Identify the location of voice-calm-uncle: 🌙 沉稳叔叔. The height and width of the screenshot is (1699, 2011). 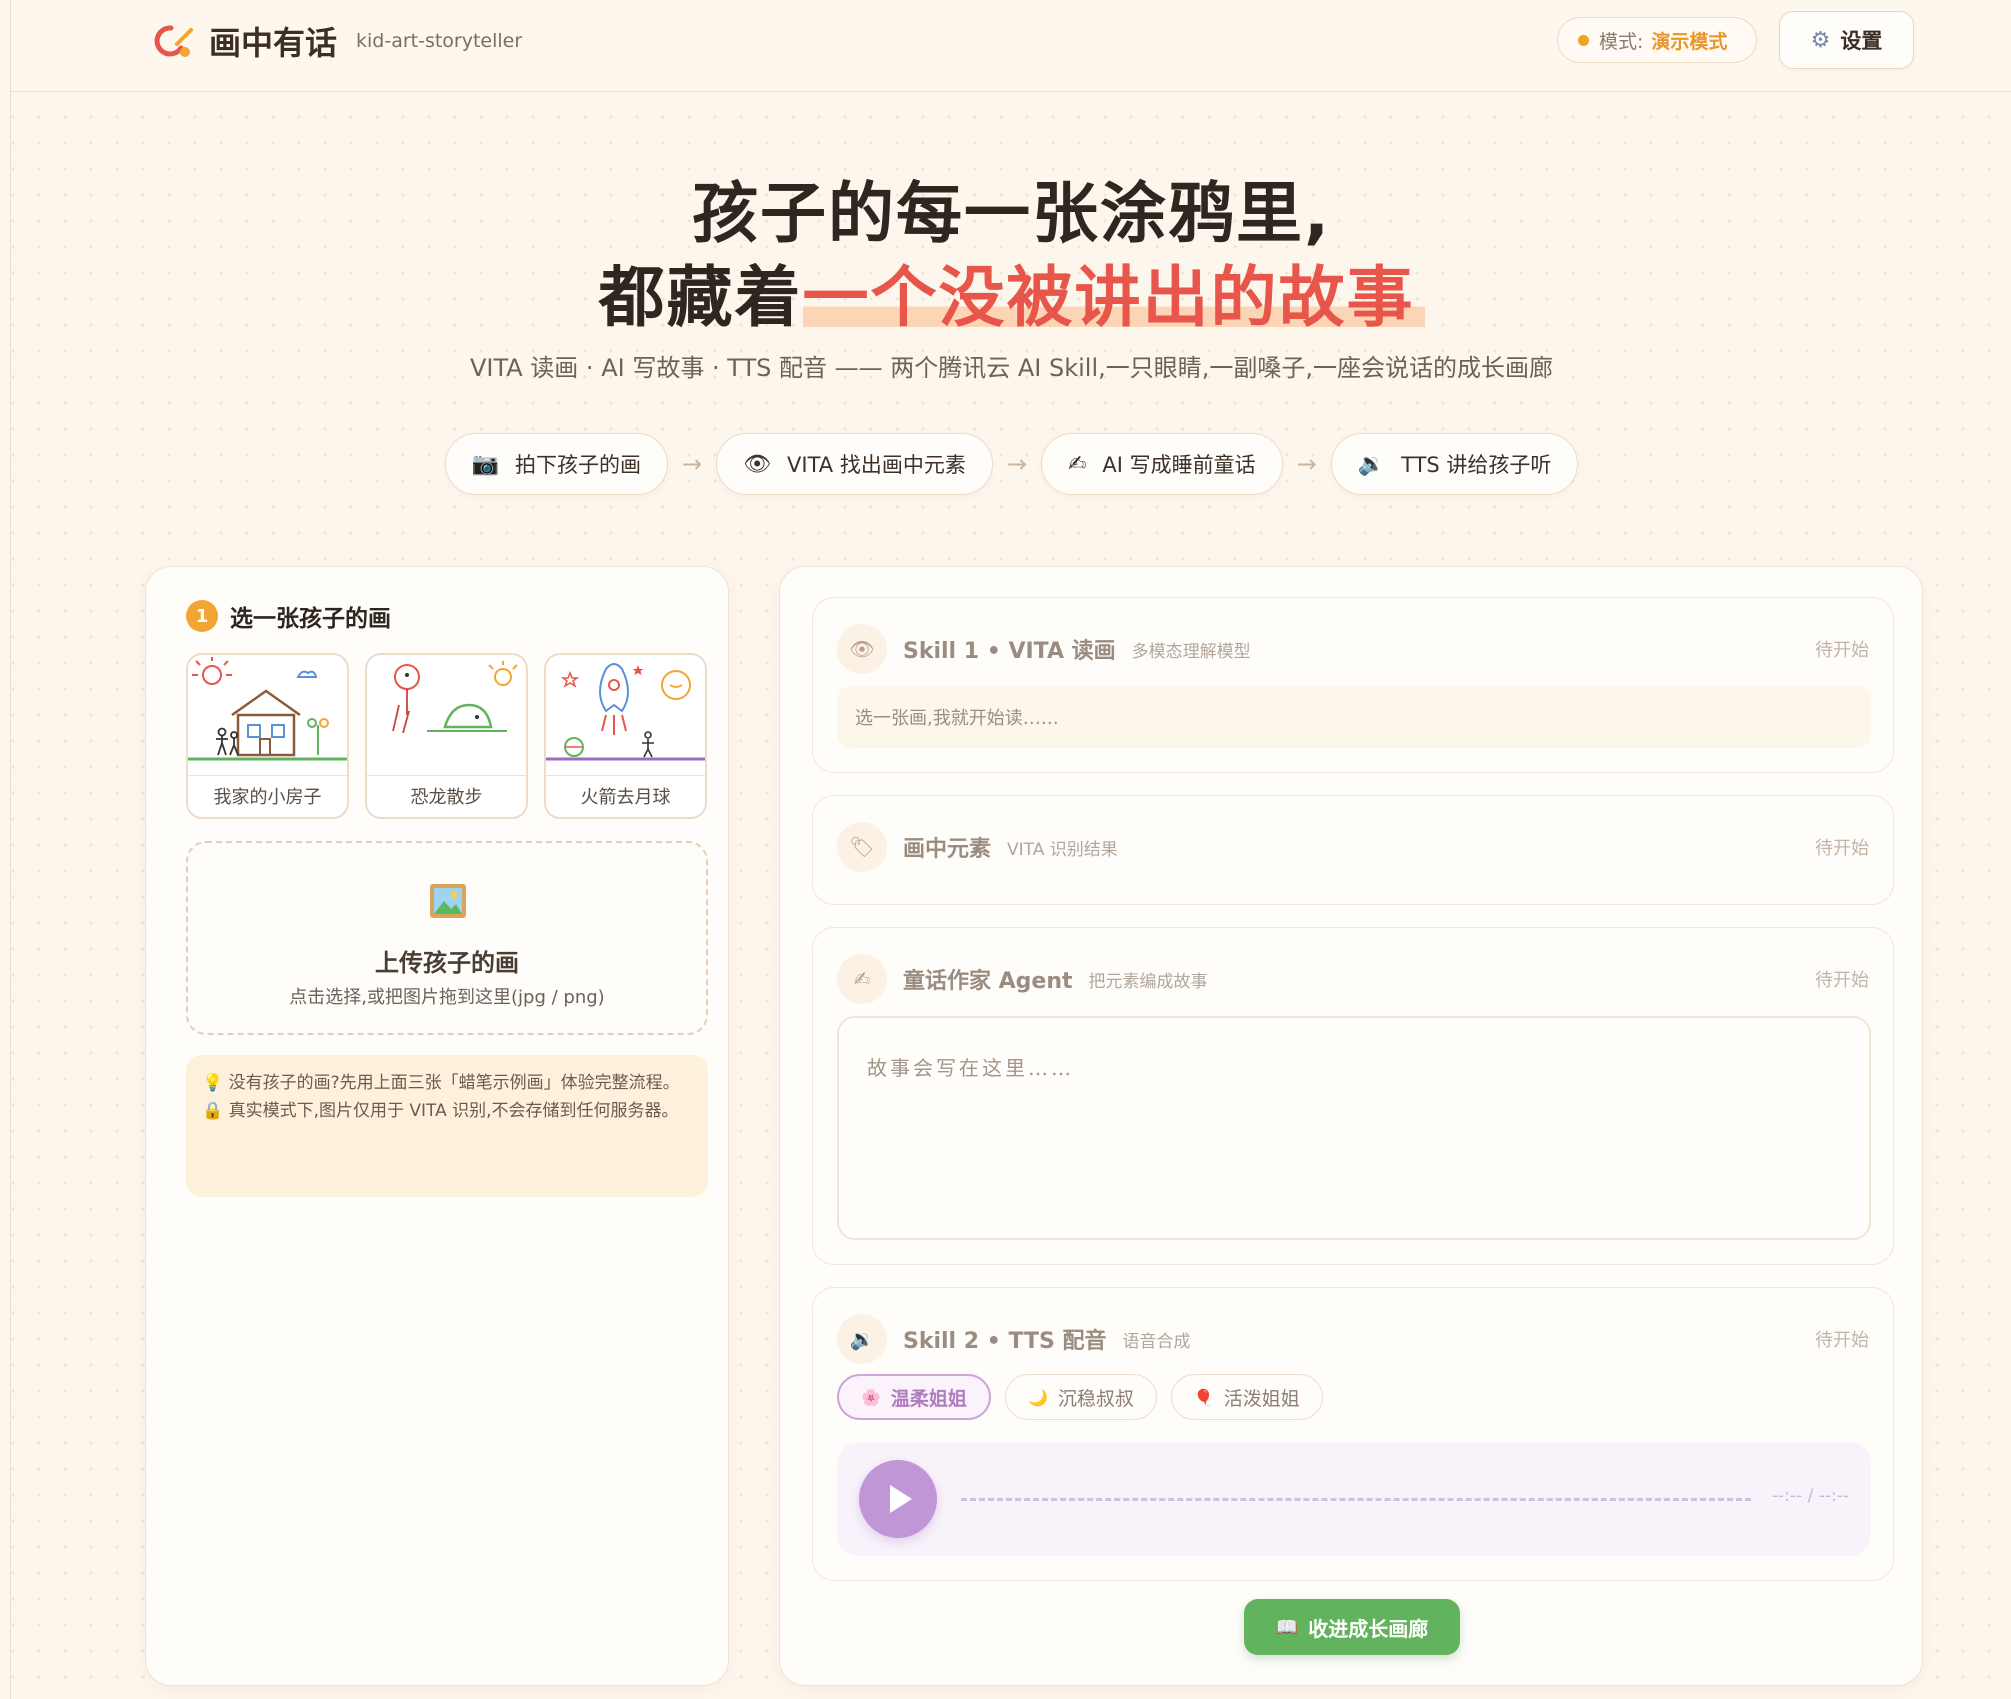
(1080, 1397).